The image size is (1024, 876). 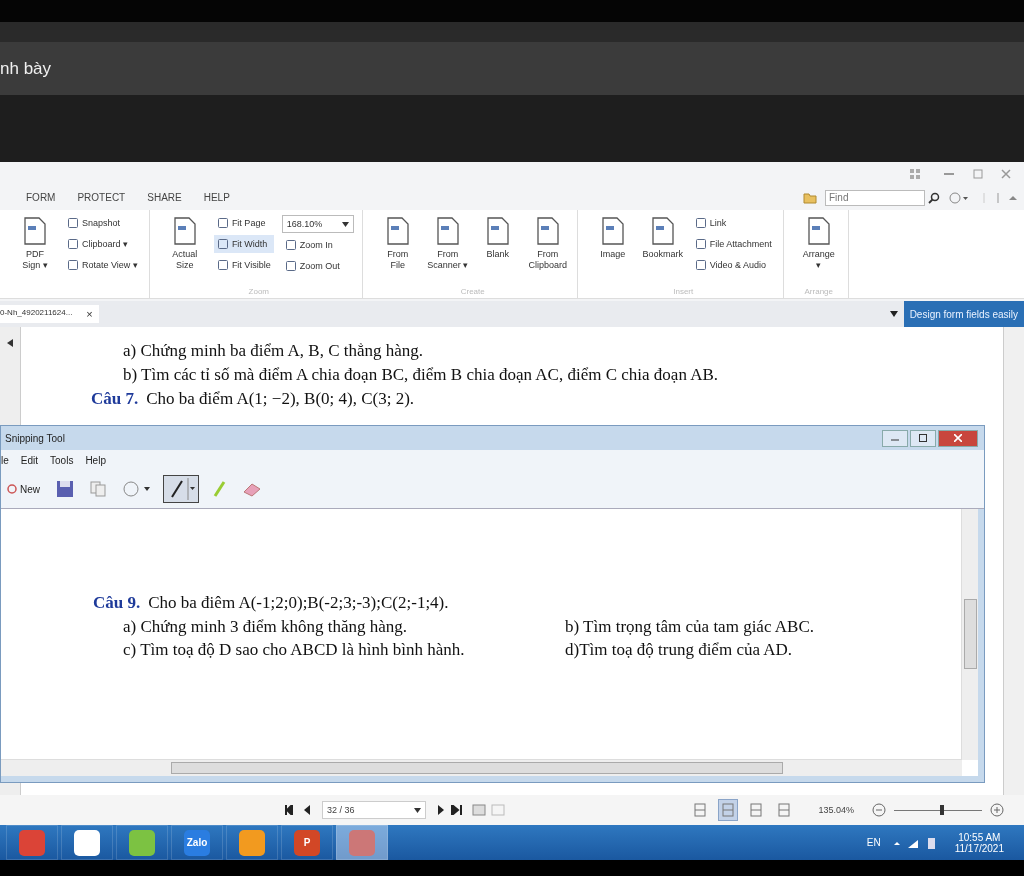 I want to click on menu-item: Edit, so click(x=29, y=460).